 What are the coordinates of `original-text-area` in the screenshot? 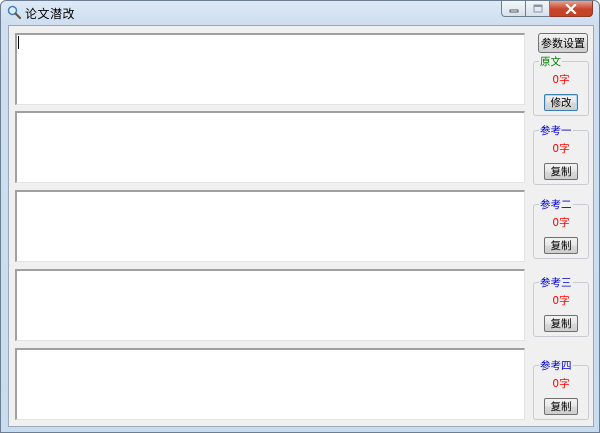 It's located at (270, 69).